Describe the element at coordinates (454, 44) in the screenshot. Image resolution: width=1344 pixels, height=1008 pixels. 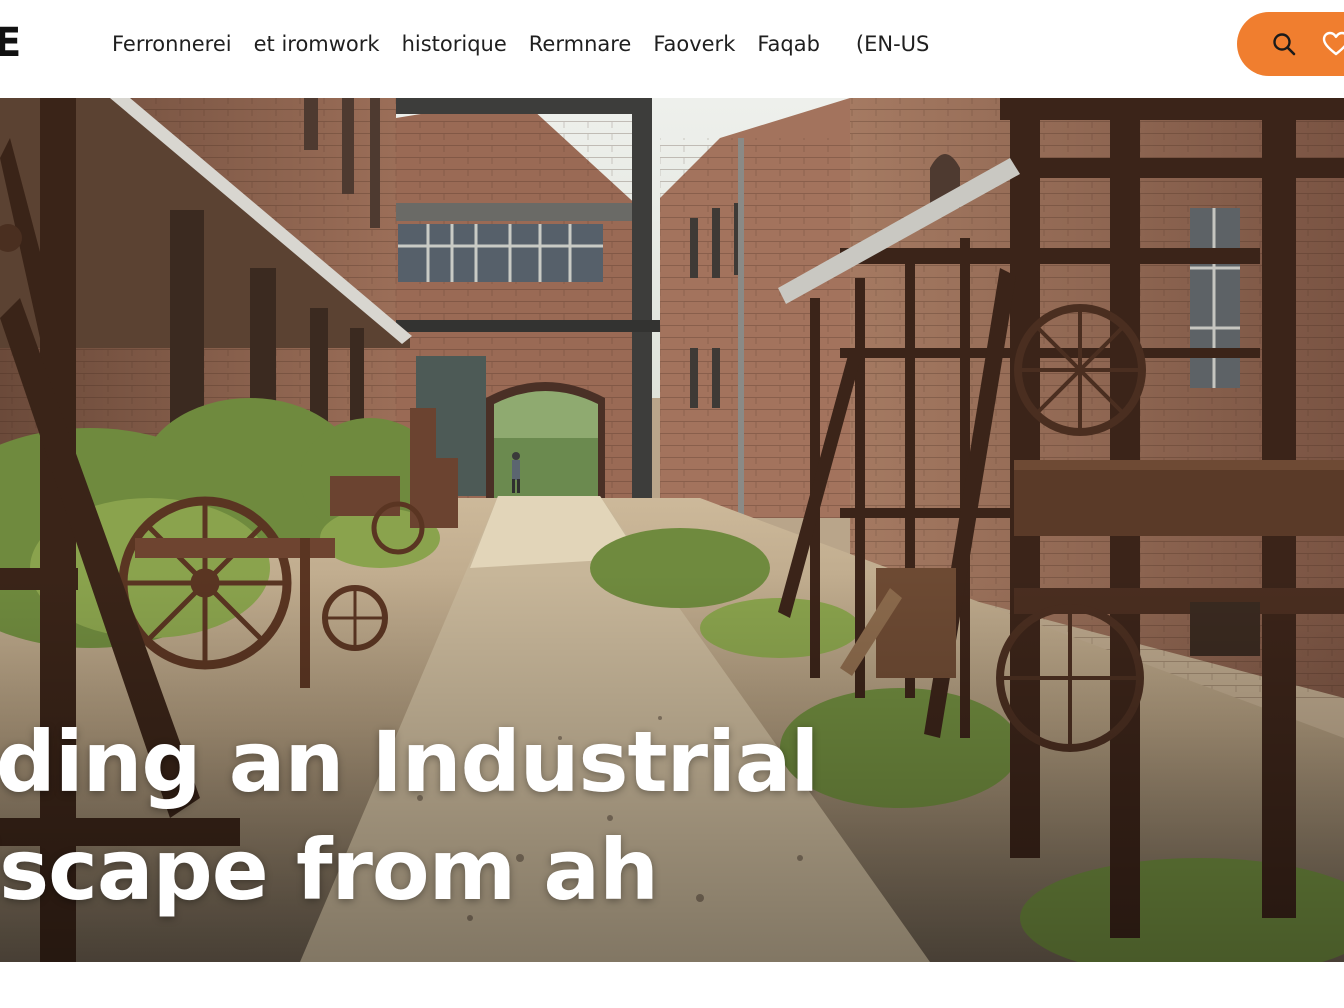
I see `nav-item-historique: historique` at that location.